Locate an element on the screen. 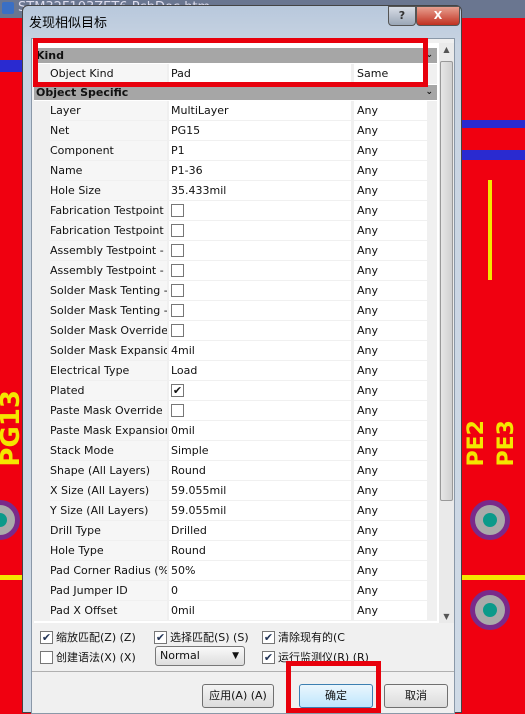  property-row: Plated ✔ Any is located at coordinates (235, 391).